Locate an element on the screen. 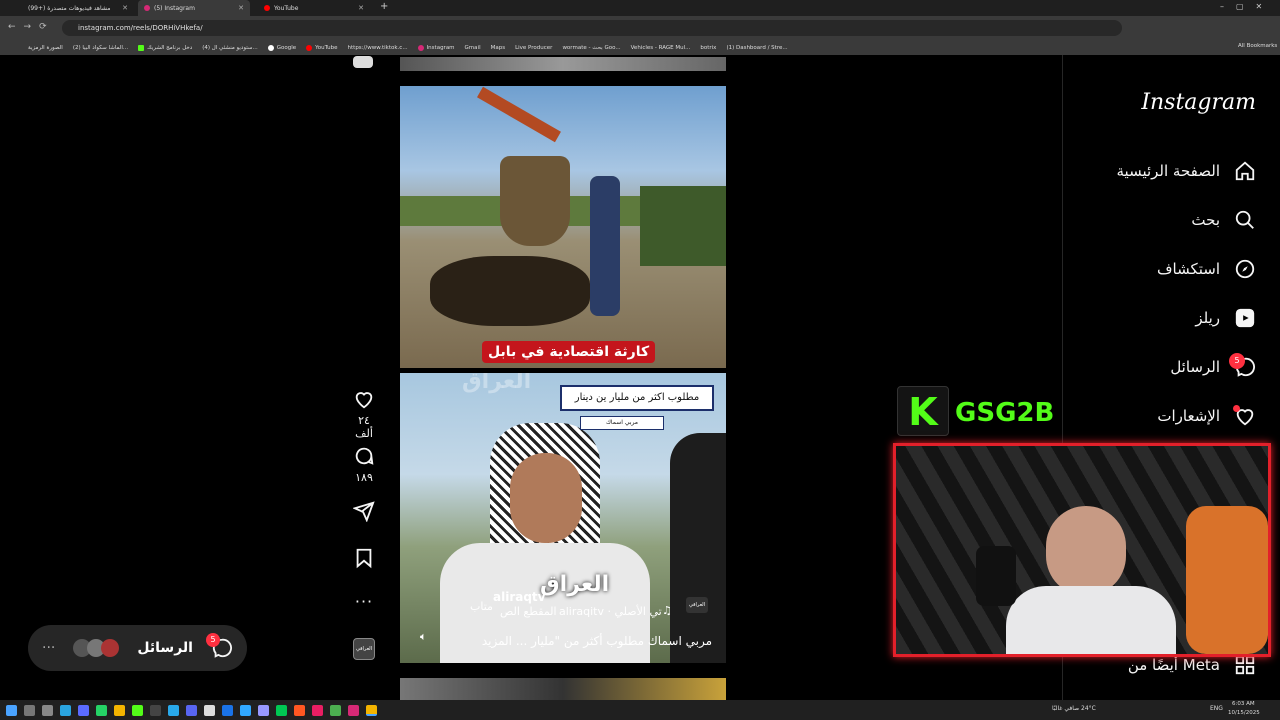 The height and width of the screenshot is (720, 1280). messages-floating-bar: ··· الرسائل is located at coordinates (137, 648).